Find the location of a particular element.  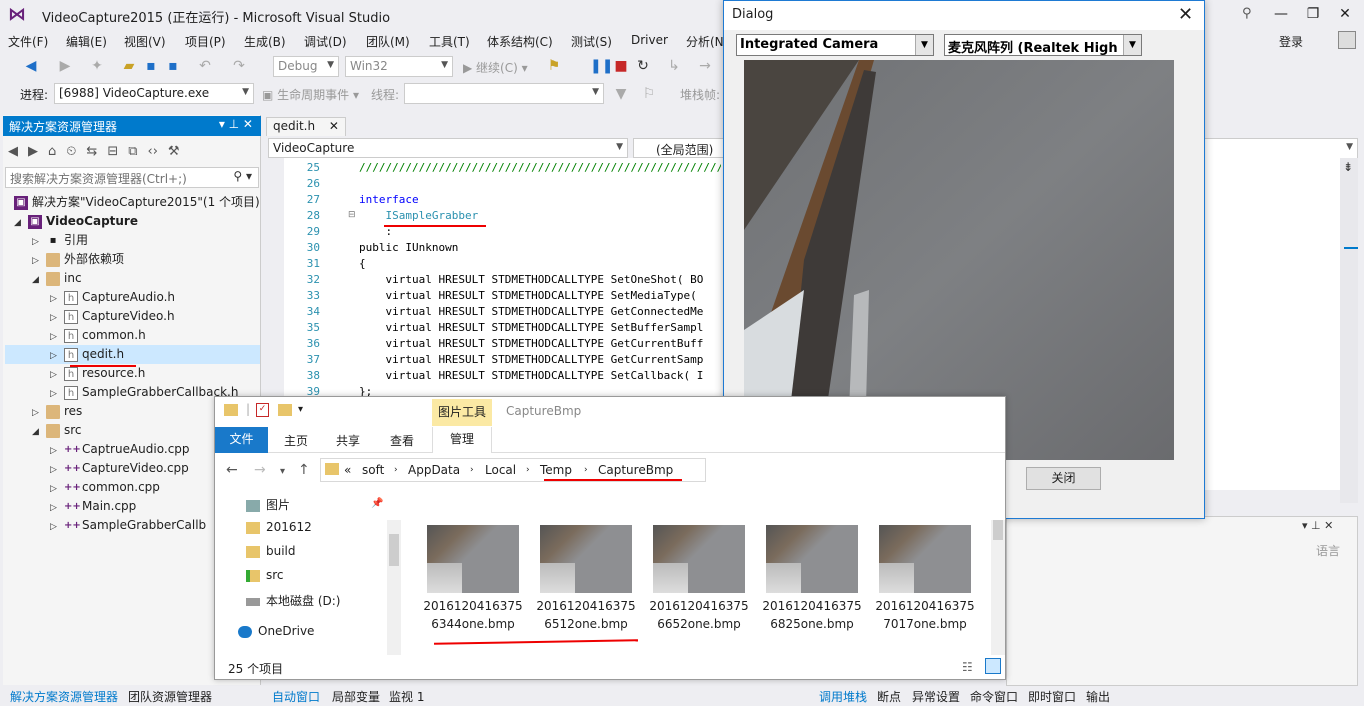

nav-item: build is located at coordinates (271, 551).